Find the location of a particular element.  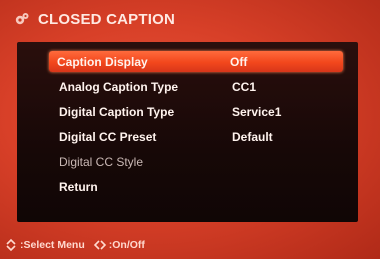

footer-hints: :Select Menu :On/Off is located at coordinates (74, 245).